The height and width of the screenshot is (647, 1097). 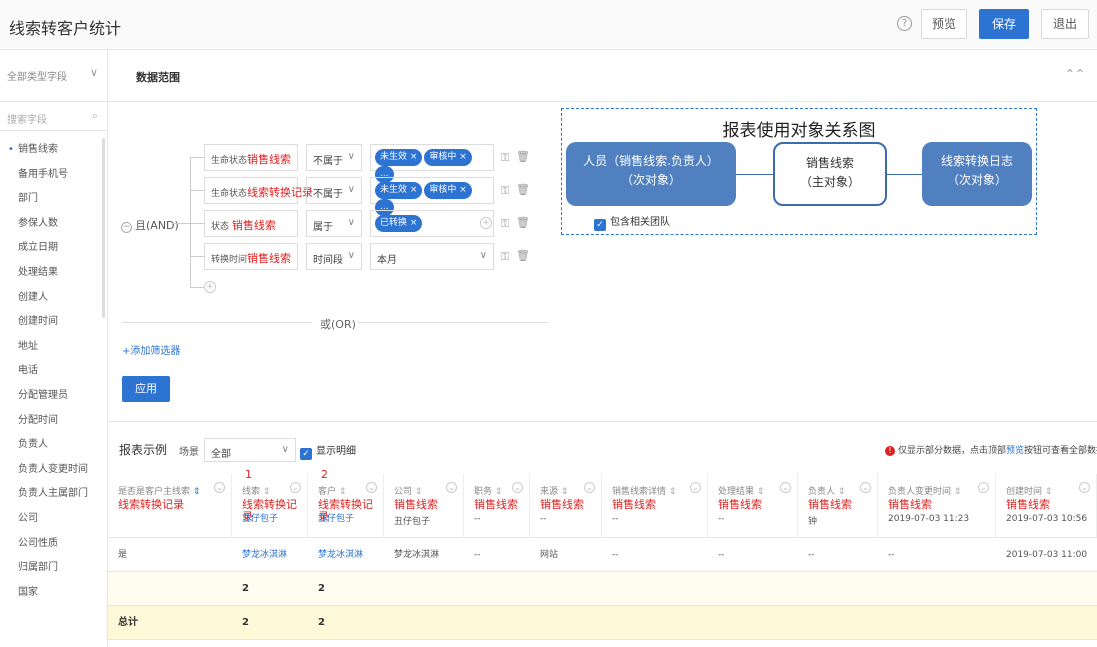 I want to click on sidebar-field-item: 负责人主属部门, so click(x=50, y=494).